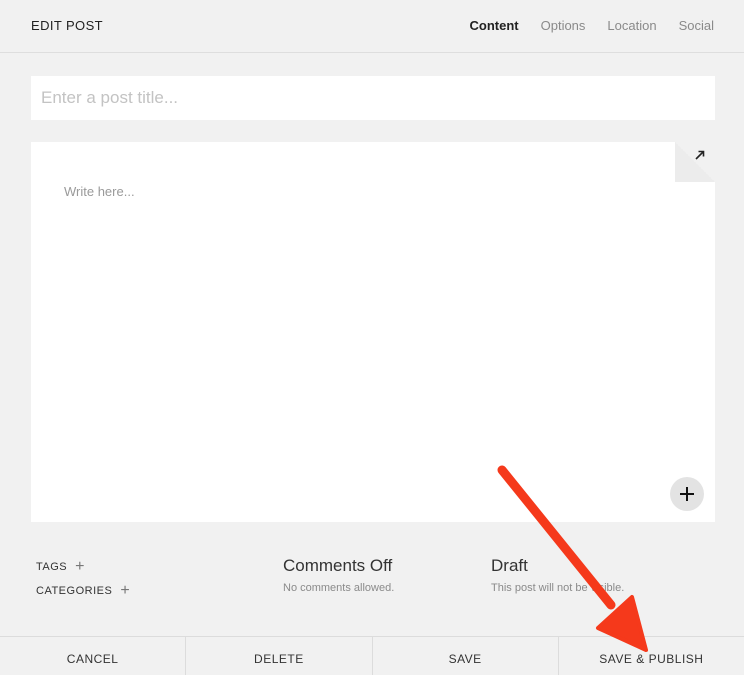 The height and width of the screenshot is (675, 744). I want to click on cancel-button: CANCEL, so click(93, 656).